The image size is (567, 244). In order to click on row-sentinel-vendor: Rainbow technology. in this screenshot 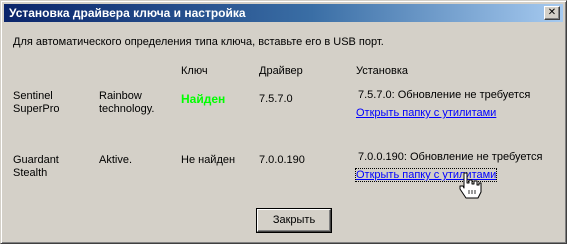, I will do `click(127, 102)`.